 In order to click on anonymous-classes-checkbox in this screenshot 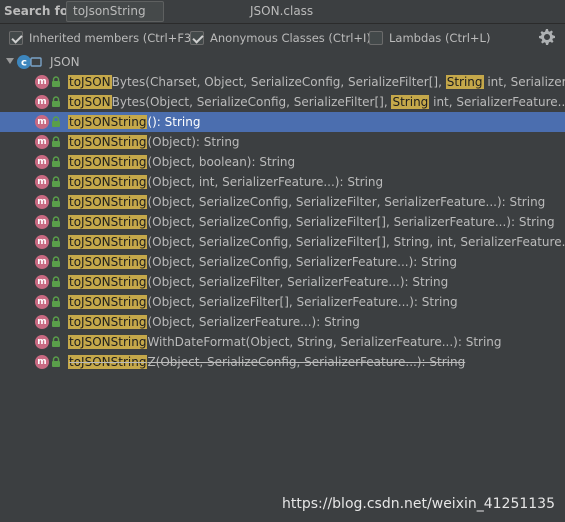, I will do `click(197, 38)`.